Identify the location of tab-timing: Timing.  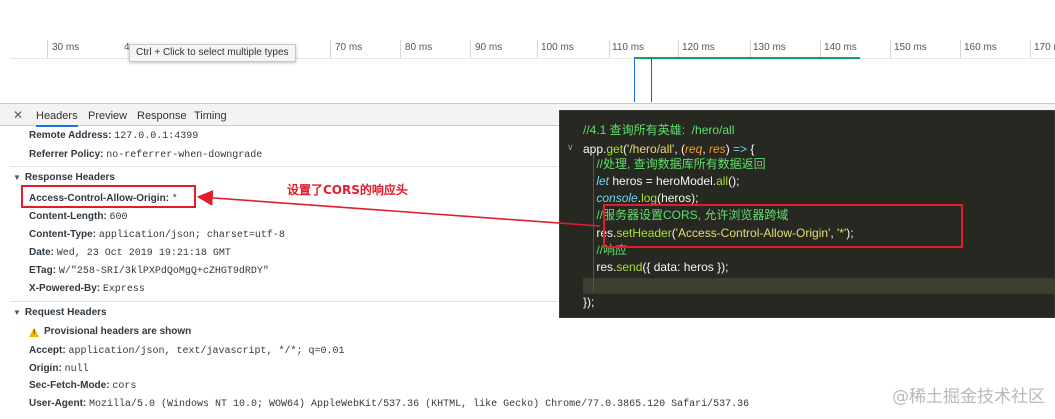
(210, 116).